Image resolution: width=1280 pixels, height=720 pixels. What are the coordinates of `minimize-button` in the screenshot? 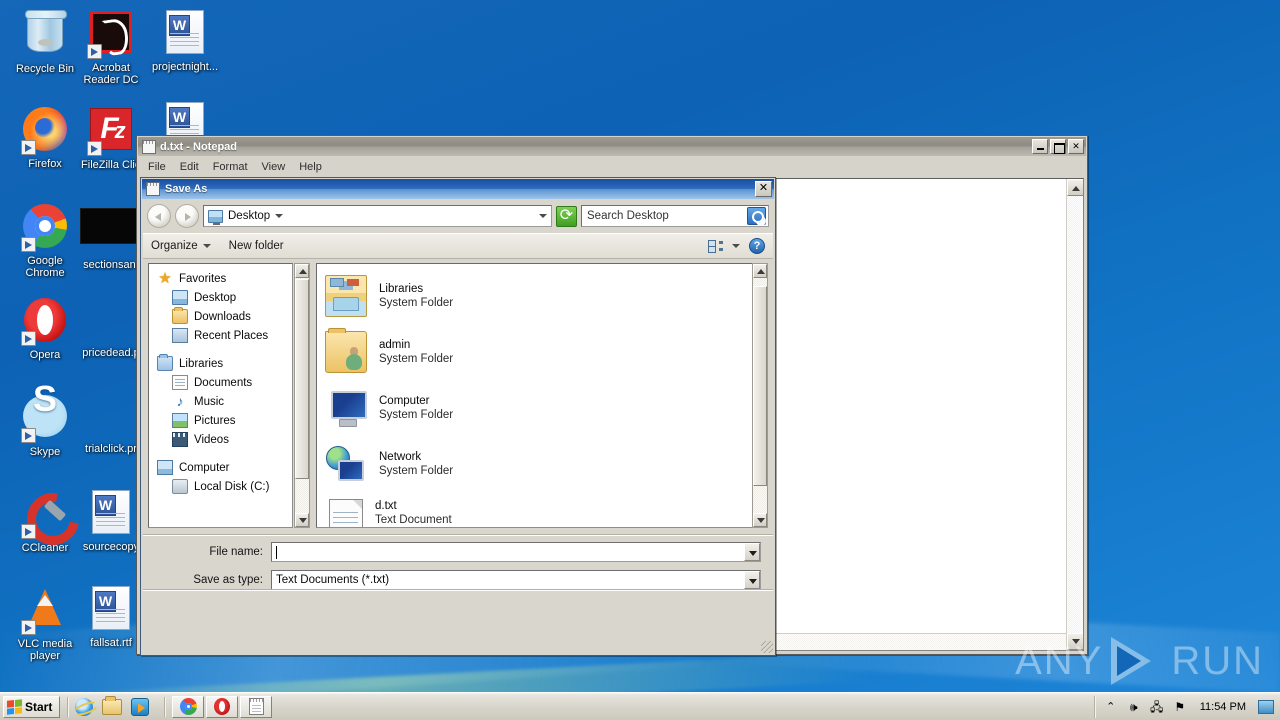 It's located at (1040, 146).